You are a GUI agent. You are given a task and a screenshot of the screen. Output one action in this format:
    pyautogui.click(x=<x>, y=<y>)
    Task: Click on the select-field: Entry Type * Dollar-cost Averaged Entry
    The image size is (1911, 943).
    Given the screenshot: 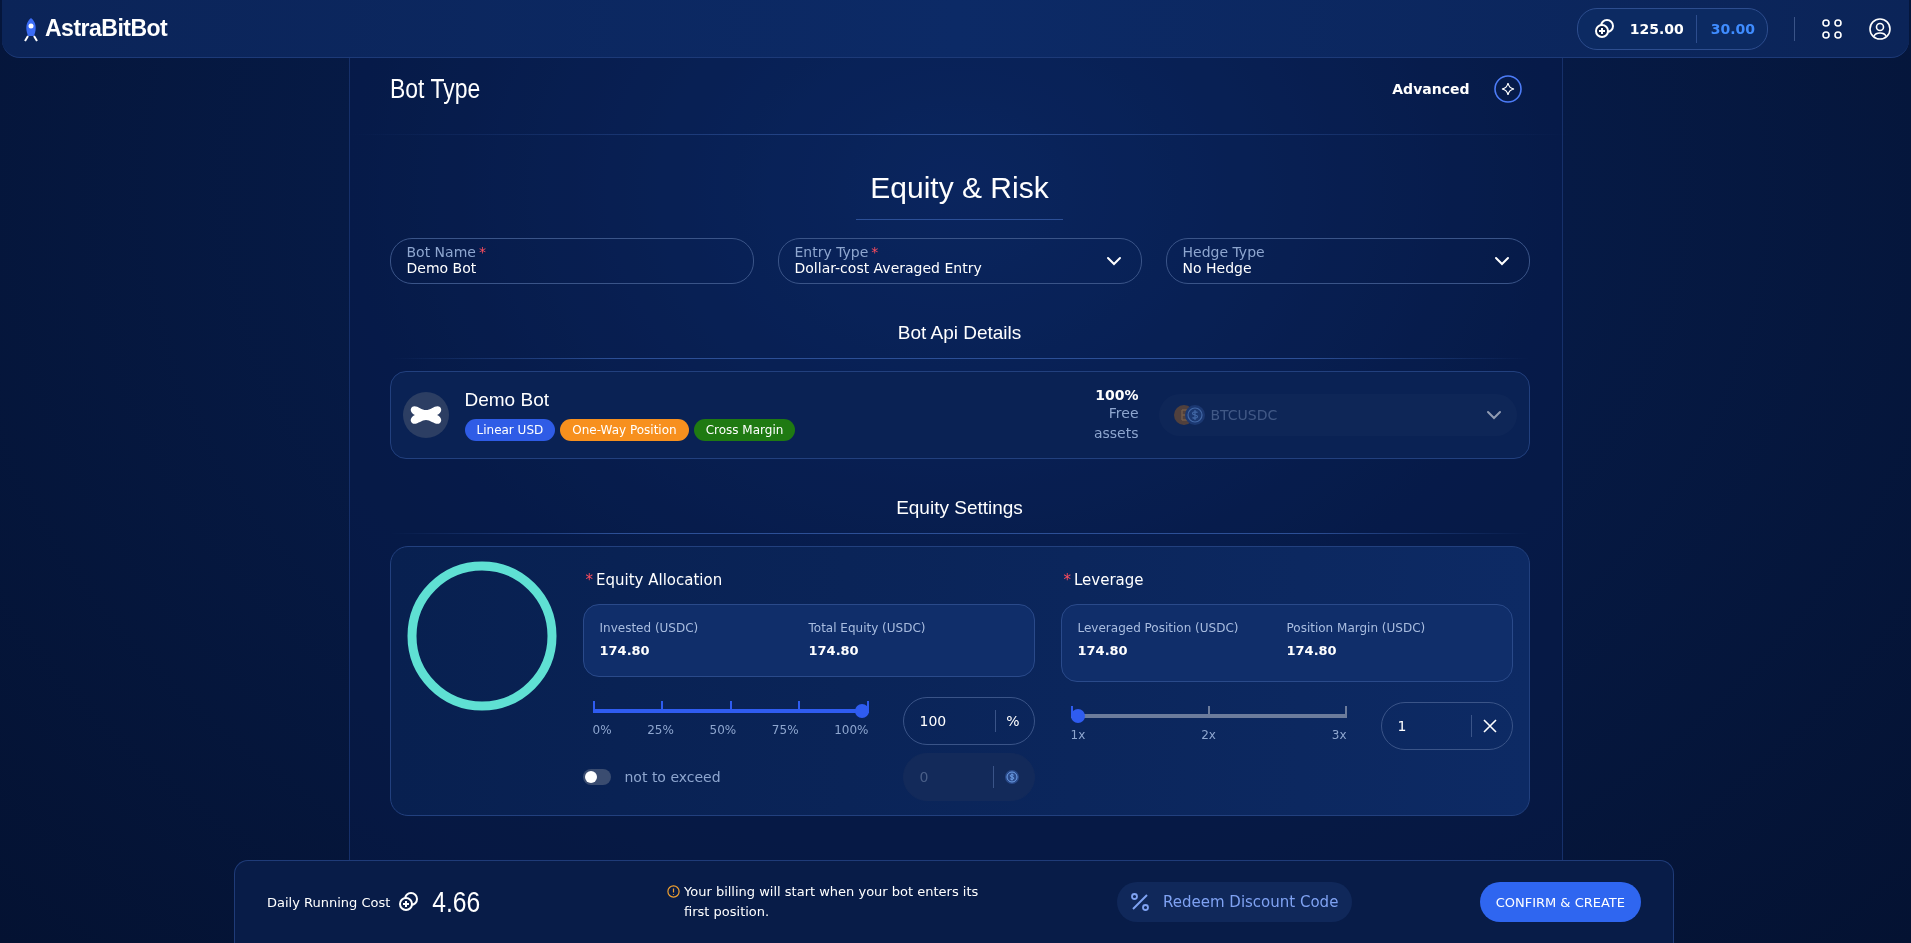 What is the action you would take?
    pyautogui.click(x=959, y=261)
    